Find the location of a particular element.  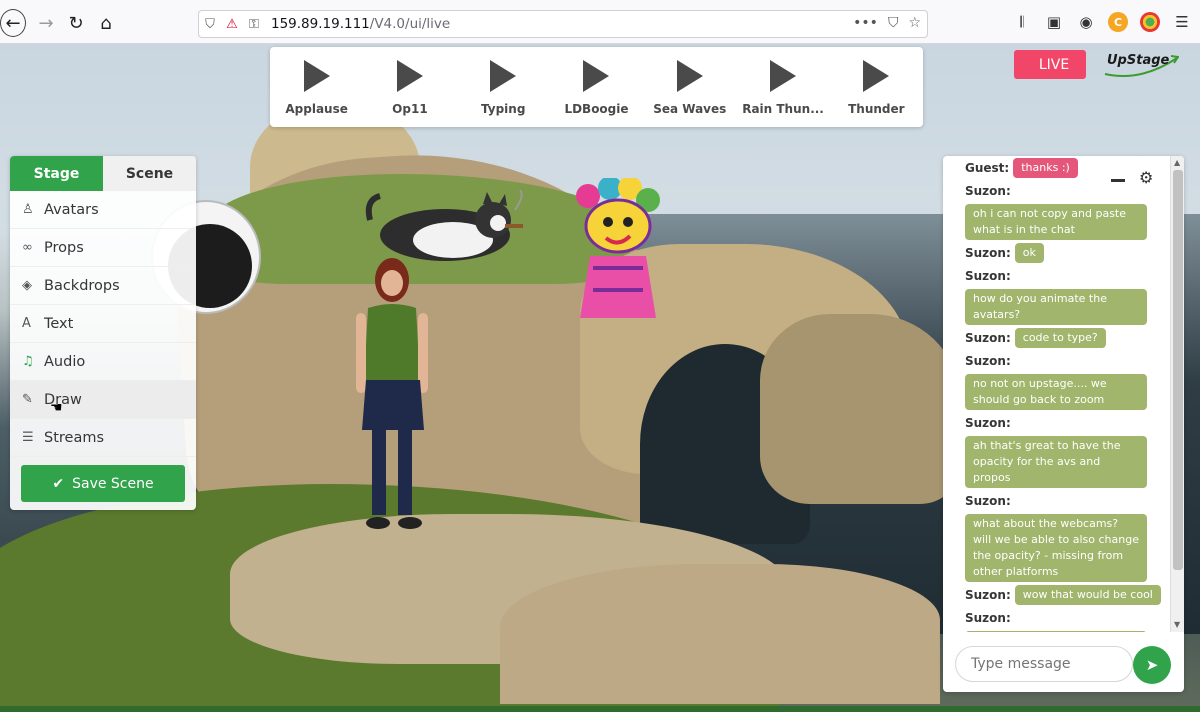

extension-color-icon is located at coordinates (1150, 22).